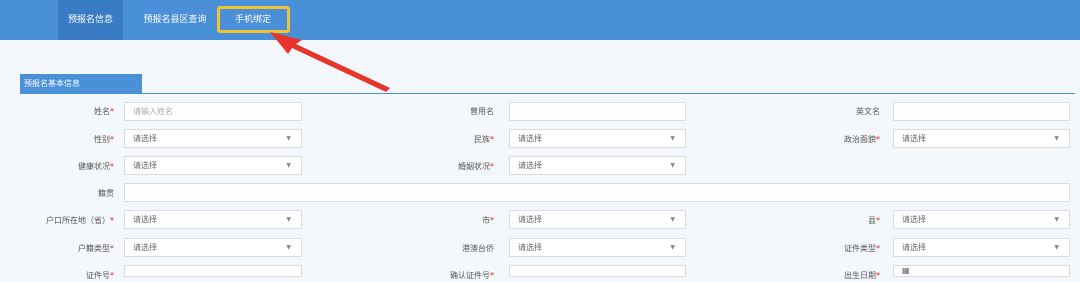 Image resolution: width=1080 pixels, height=282 pixels. I want to click on politics-label: 政治面貌*, so click(862, 139).